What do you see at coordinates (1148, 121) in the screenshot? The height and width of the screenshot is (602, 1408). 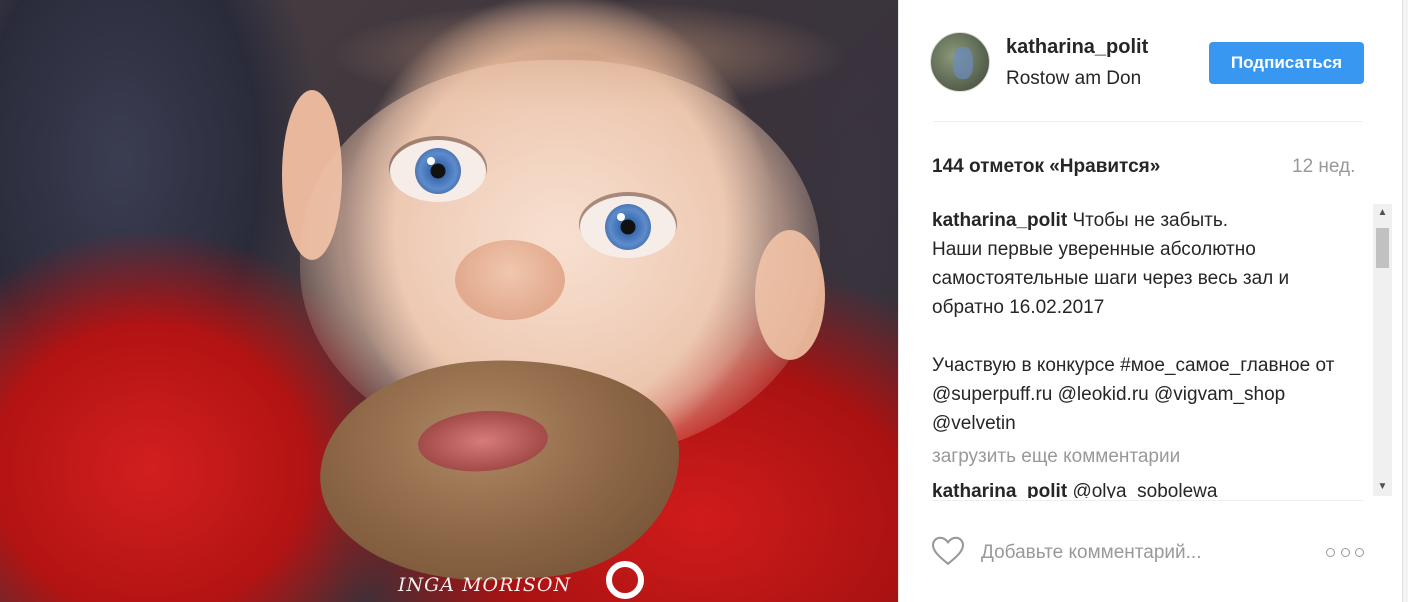 I see `header-divider` at bounding box center [1148, 121].